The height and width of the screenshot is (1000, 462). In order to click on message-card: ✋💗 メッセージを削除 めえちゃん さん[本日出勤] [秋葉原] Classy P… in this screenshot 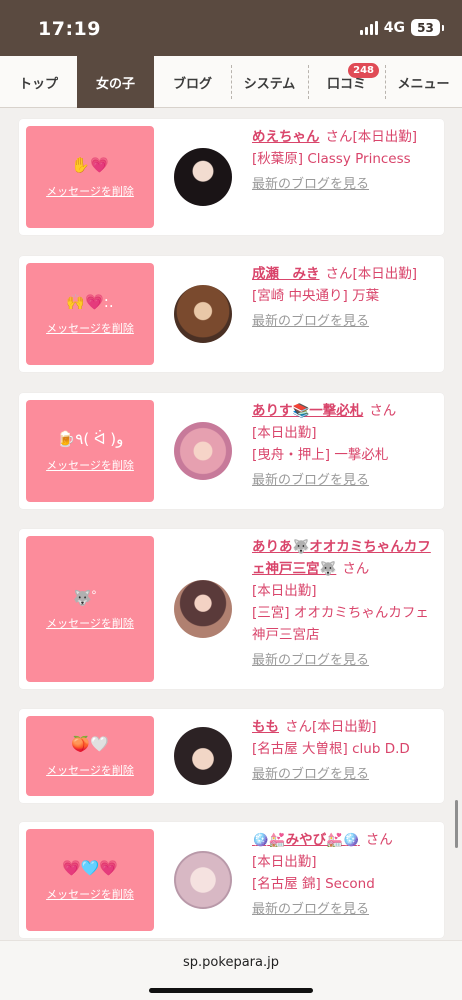, I will do `click(231, 177)`.